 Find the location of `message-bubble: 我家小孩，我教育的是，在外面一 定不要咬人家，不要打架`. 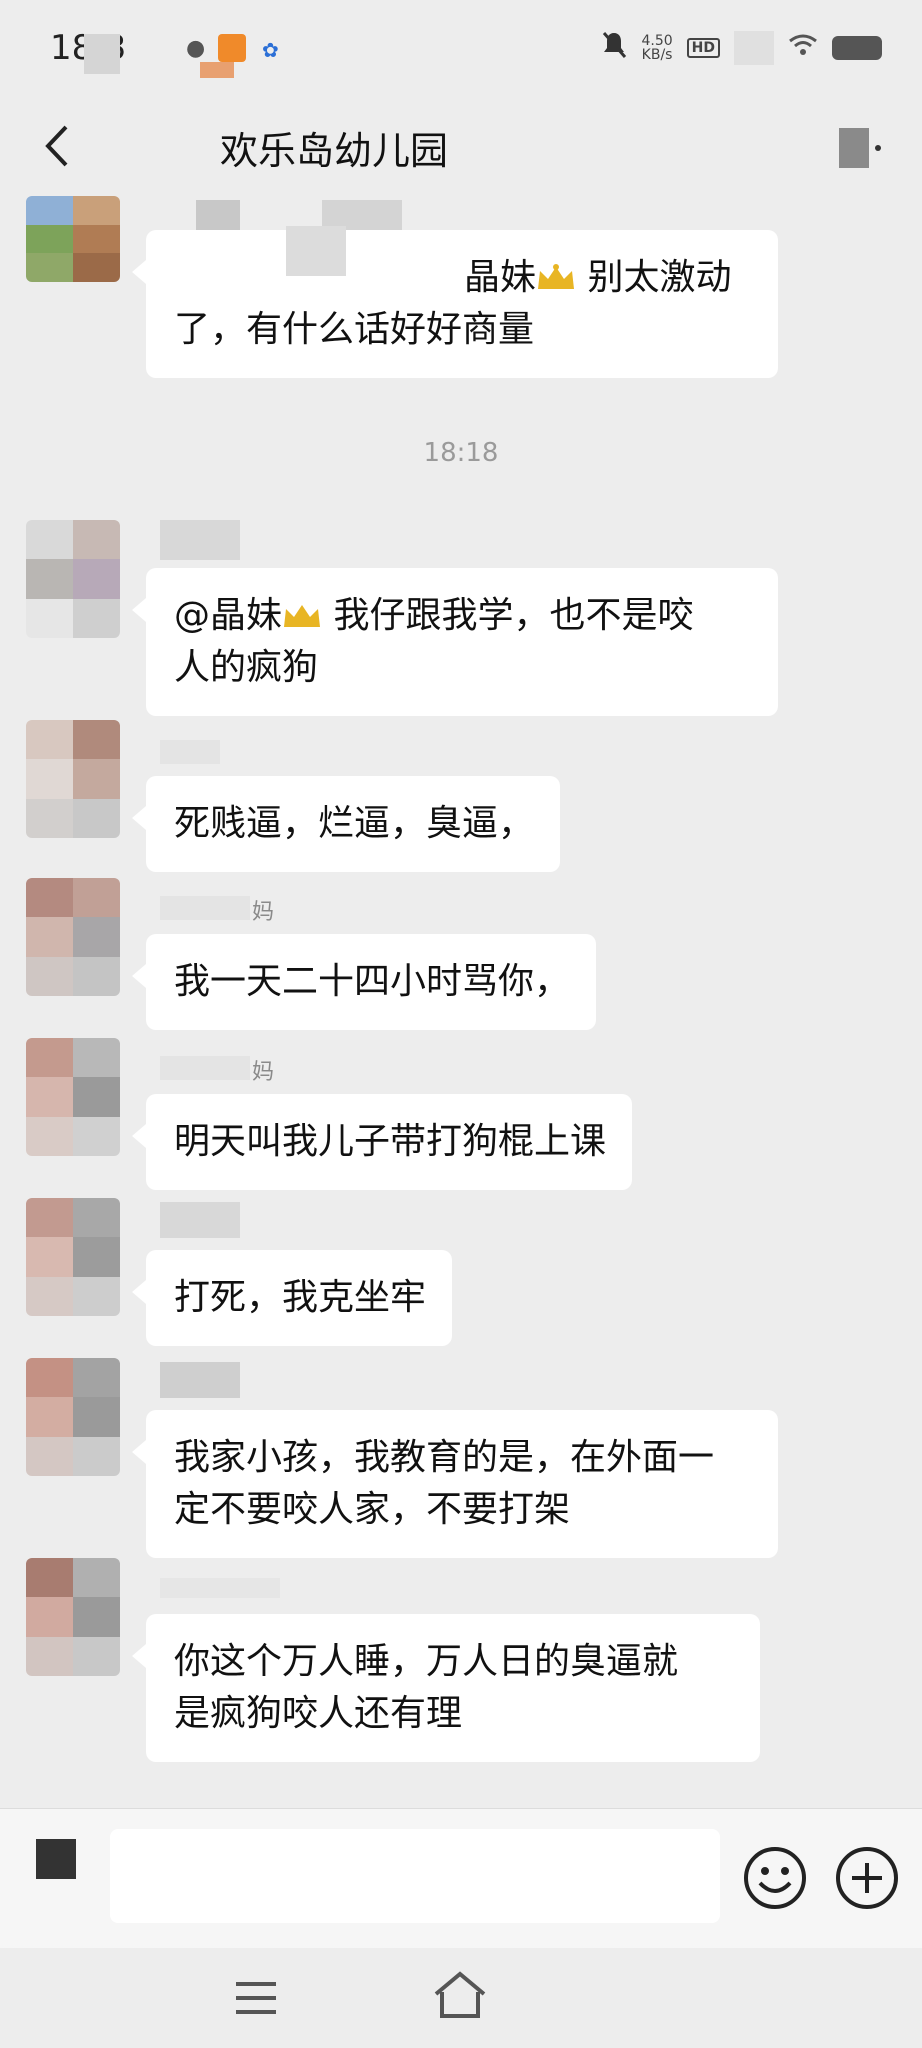

message-bubble: 我家小孩，我教育的是，在外面一 定不要咬人家，不要打架 is located at coordinates (455, 1484).